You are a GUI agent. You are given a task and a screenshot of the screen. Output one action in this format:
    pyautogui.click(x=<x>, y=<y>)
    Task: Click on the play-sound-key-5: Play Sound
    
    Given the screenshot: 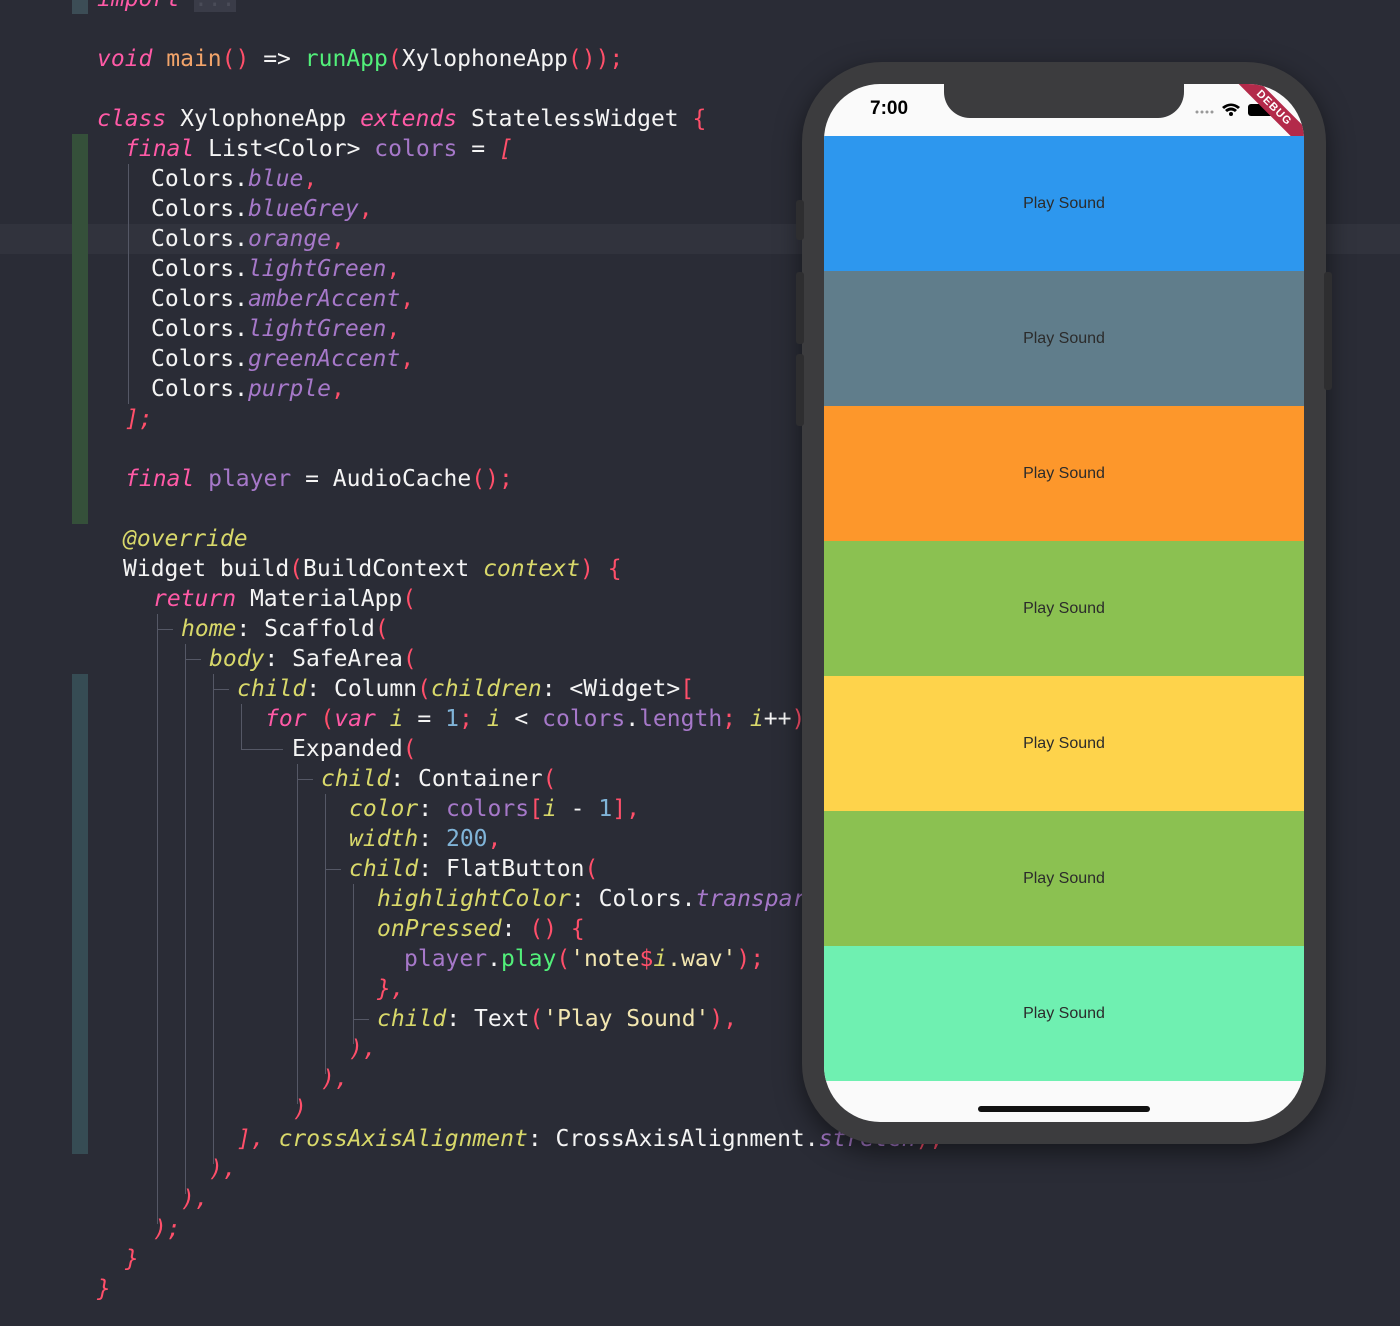 What is the action you would take?
    pyautogui.click(x=1064, y=743)
    